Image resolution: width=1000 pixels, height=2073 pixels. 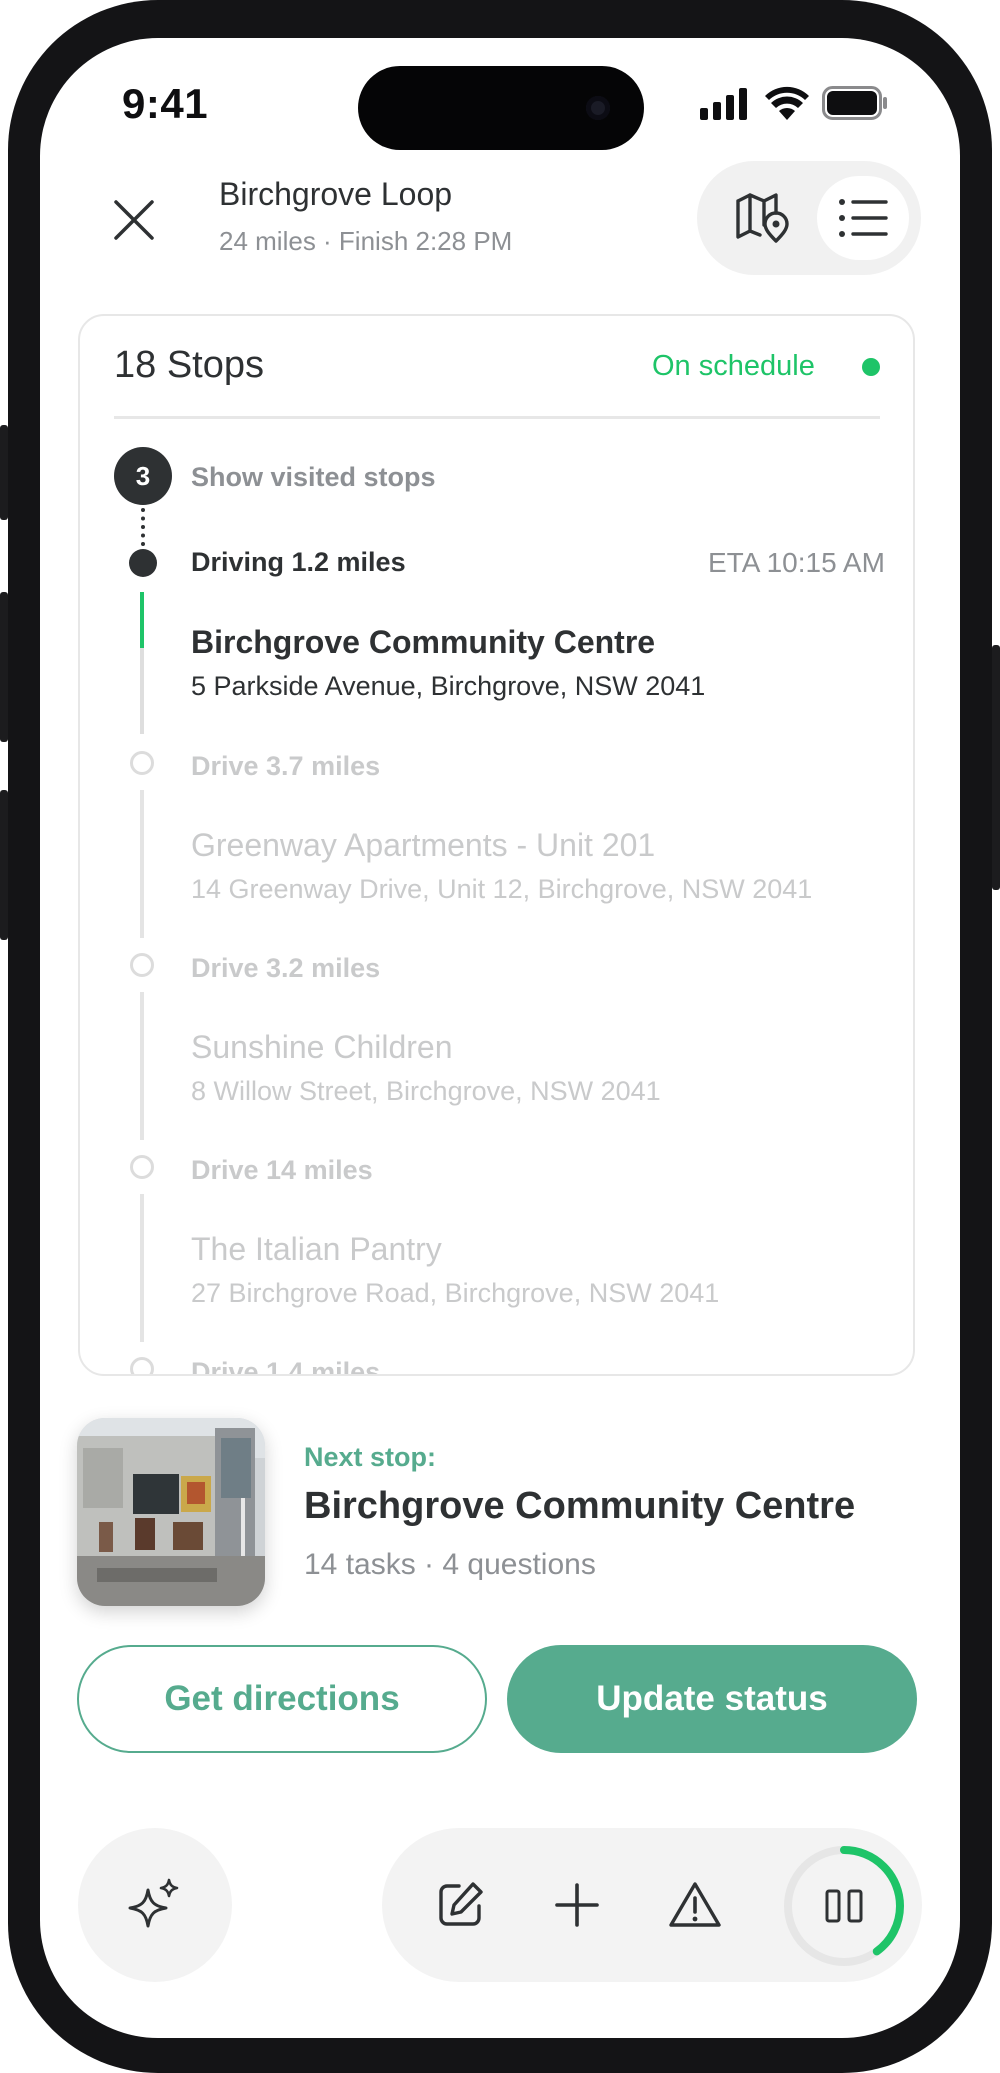 I want to click on report-issue-button, so click(x=695, y=1905).